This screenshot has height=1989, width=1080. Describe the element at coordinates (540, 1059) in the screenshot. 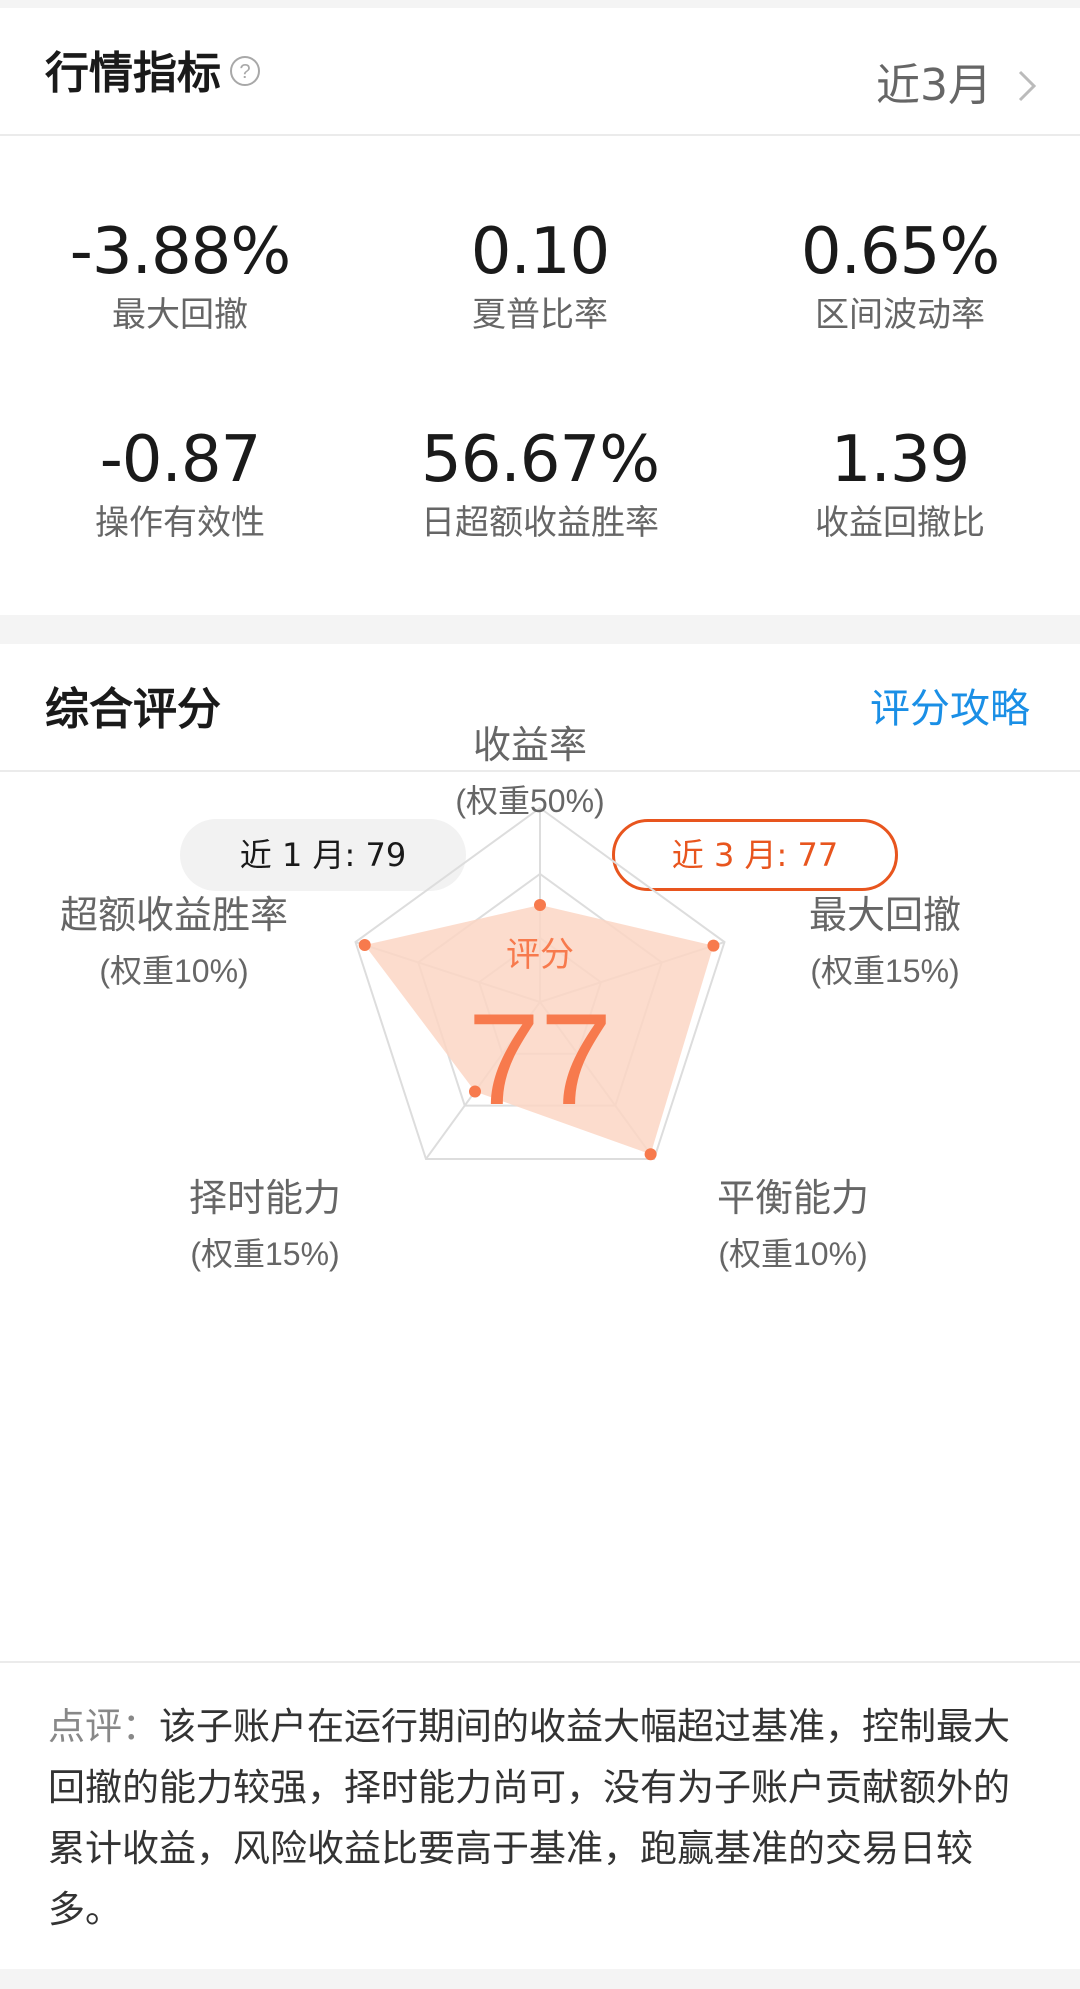

I see `radar-center-score: 77` at that location.